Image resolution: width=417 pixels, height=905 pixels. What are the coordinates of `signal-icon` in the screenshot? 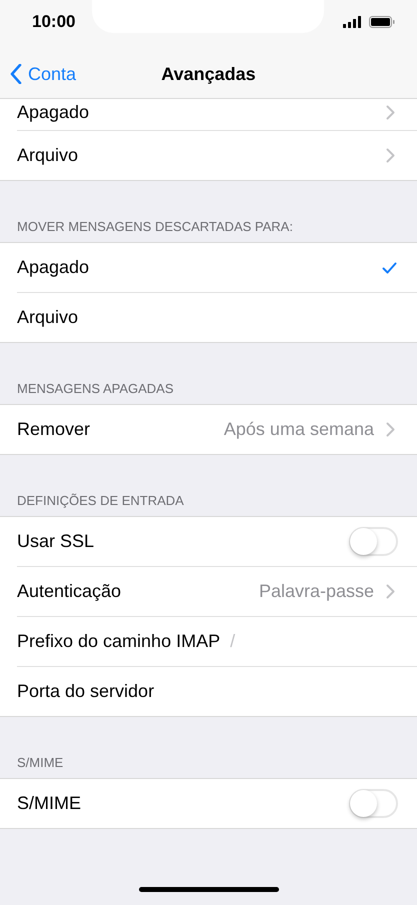 It's located at (353, 22).